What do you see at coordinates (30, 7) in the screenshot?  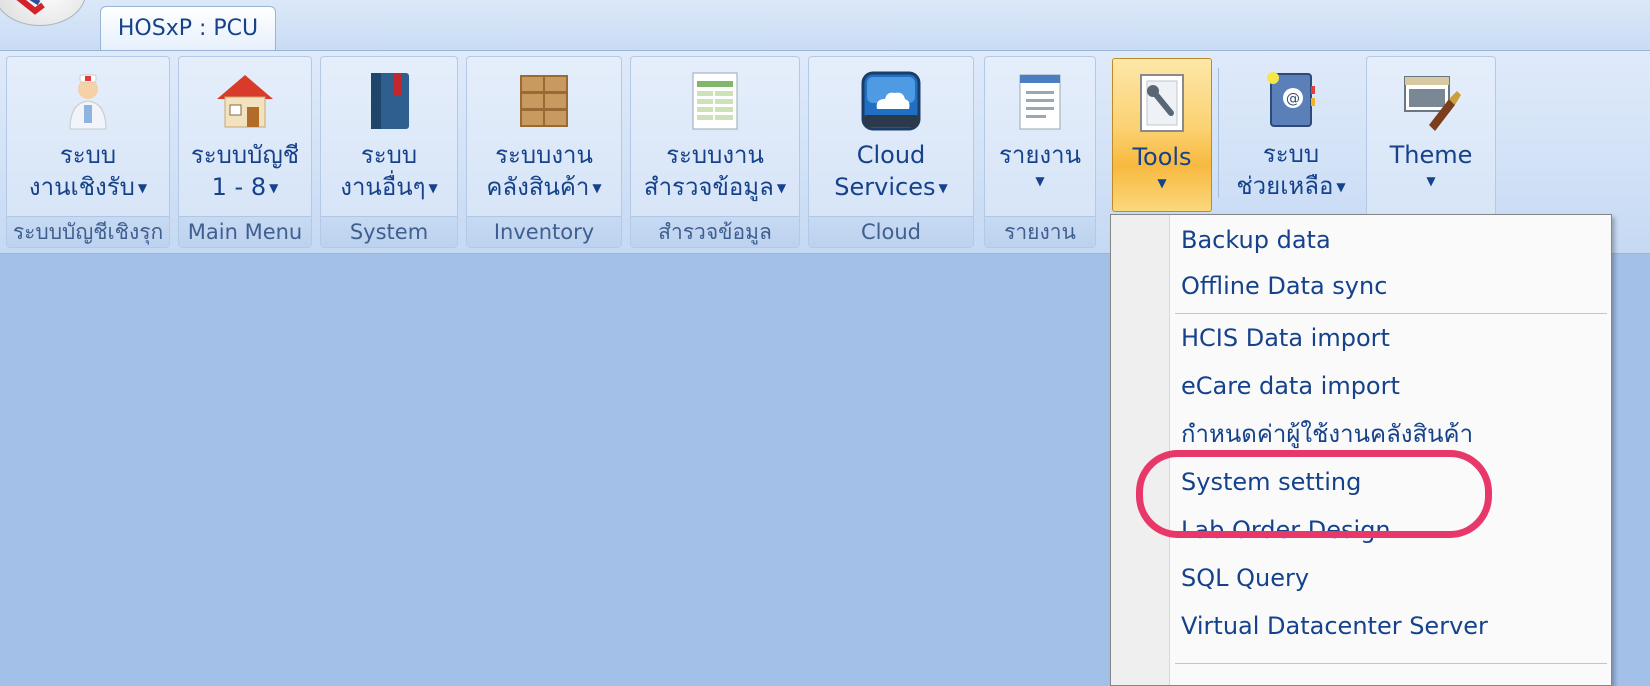 I see `app-logo-icon` at bounding box center [30, 7].